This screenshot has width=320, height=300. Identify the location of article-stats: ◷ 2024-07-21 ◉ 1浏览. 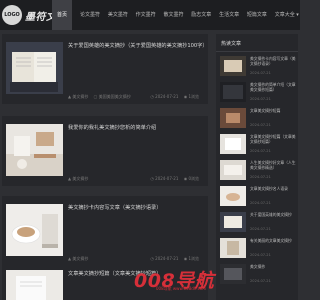
(176, 97).